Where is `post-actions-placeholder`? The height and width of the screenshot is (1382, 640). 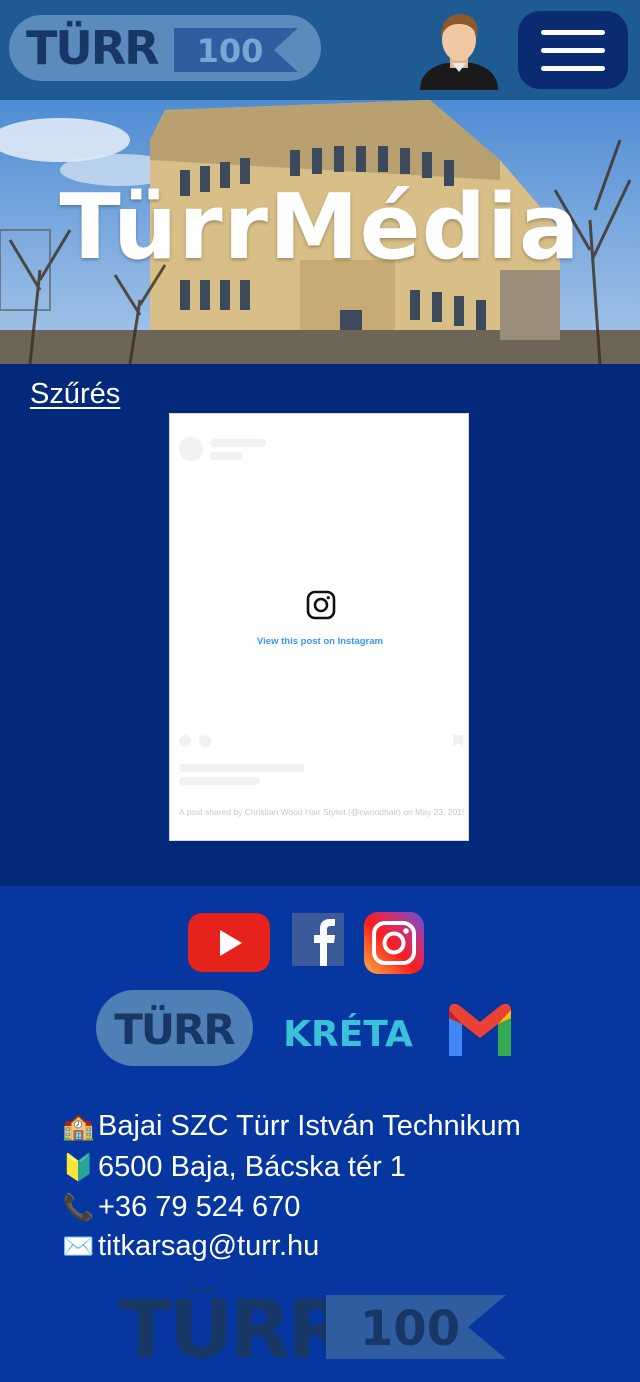
post-actions-placeholder is located at coordinates (321, 741).